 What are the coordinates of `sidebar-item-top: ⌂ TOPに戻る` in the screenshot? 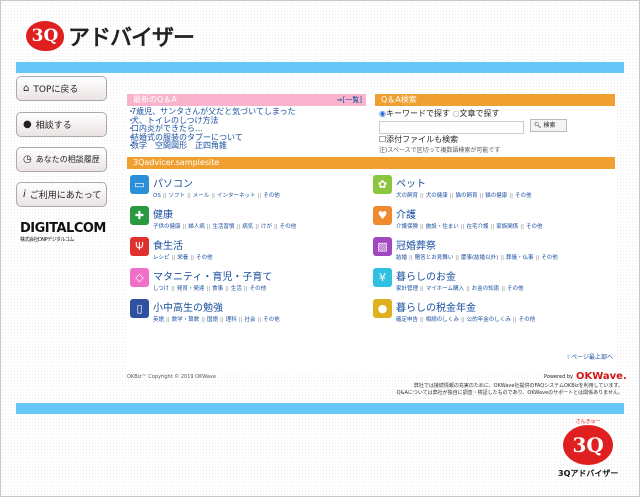 It's located at (61, 88).